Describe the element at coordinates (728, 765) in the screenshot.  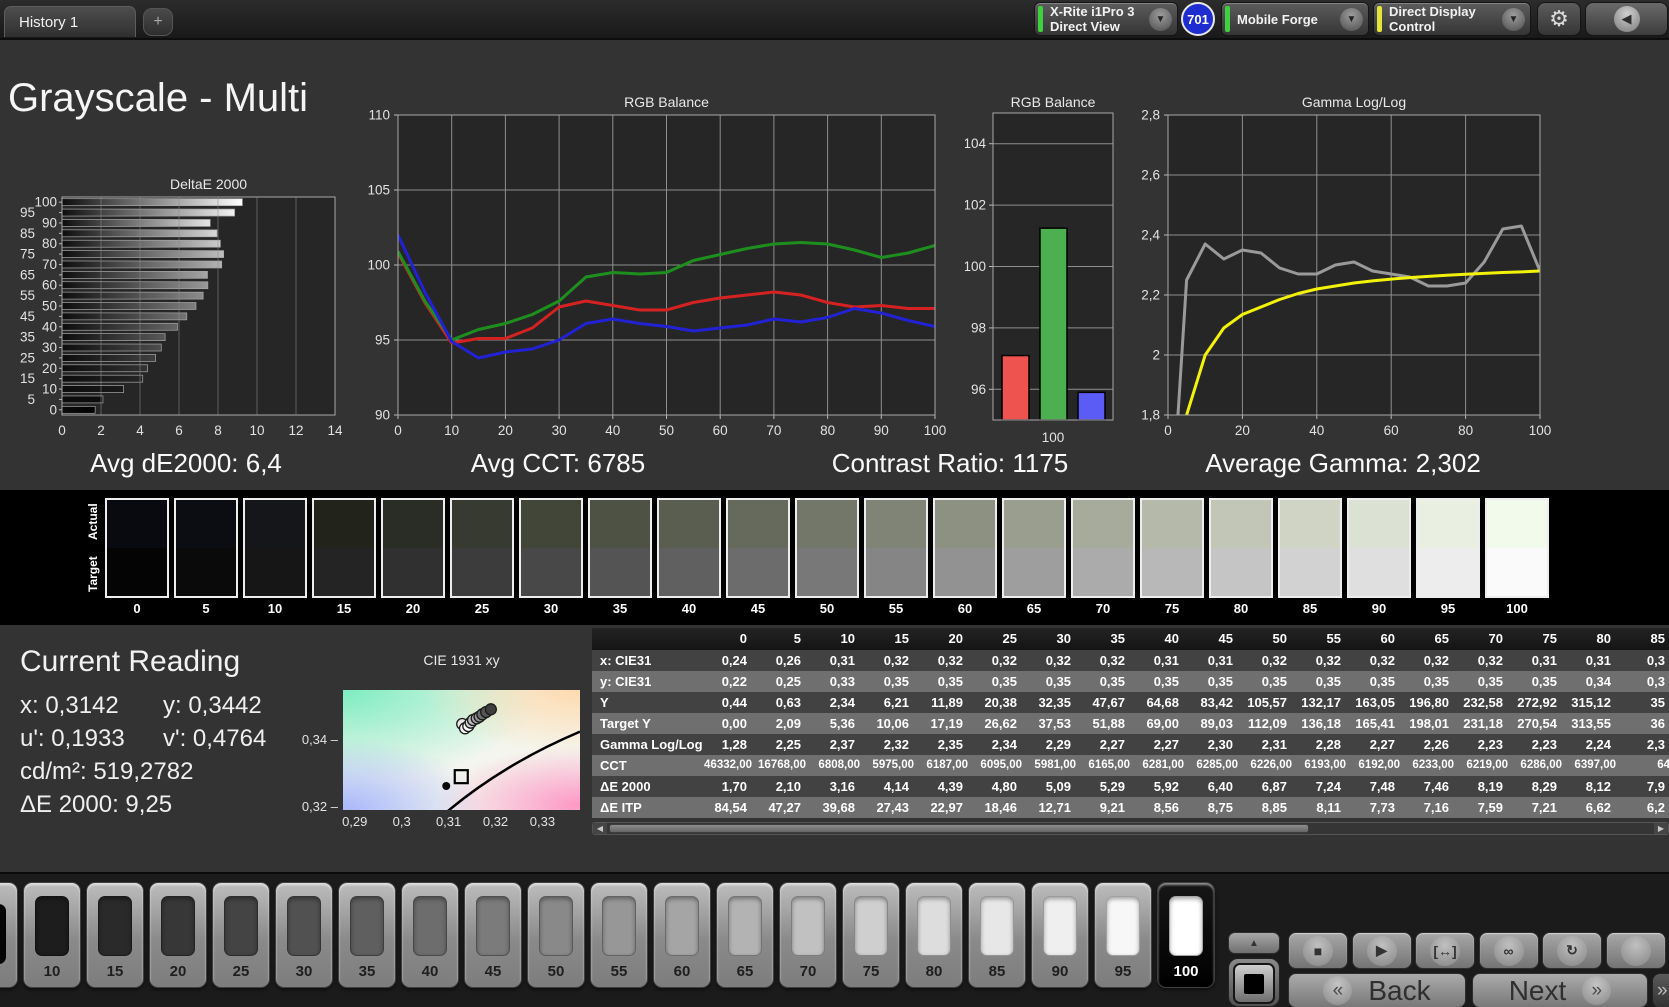
I see `table-cell: 46332,00` at that location.